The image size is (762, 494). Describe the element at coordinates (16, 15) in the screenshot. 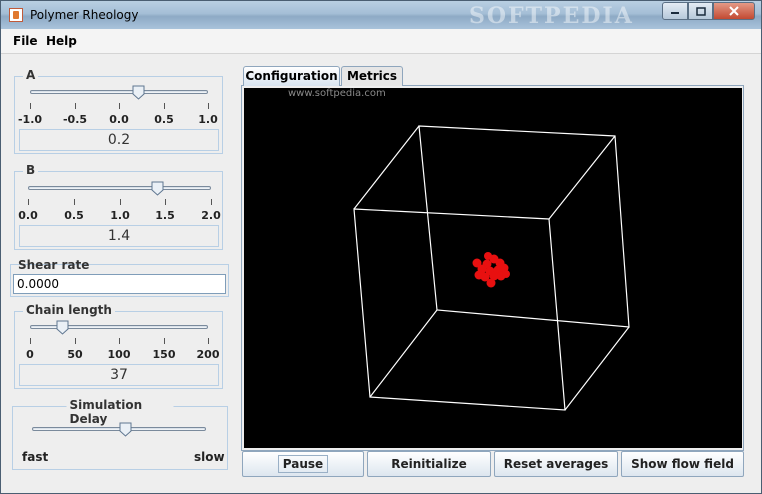

I see `java-app-icon` at that location.